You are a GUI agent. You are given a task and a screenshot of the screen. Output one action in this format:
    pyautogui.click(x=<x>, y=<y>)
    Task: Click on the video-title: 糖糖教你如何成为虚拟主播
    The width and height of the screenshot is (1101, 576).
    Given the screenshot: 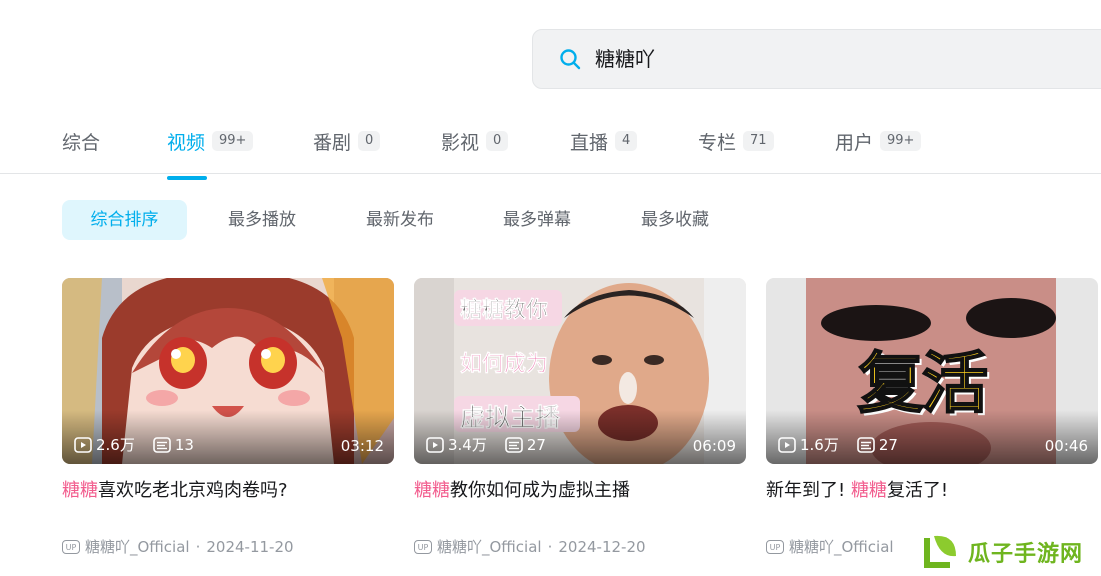 What is the action you would take?
    pyautogui.click(x=584, y=491)
    